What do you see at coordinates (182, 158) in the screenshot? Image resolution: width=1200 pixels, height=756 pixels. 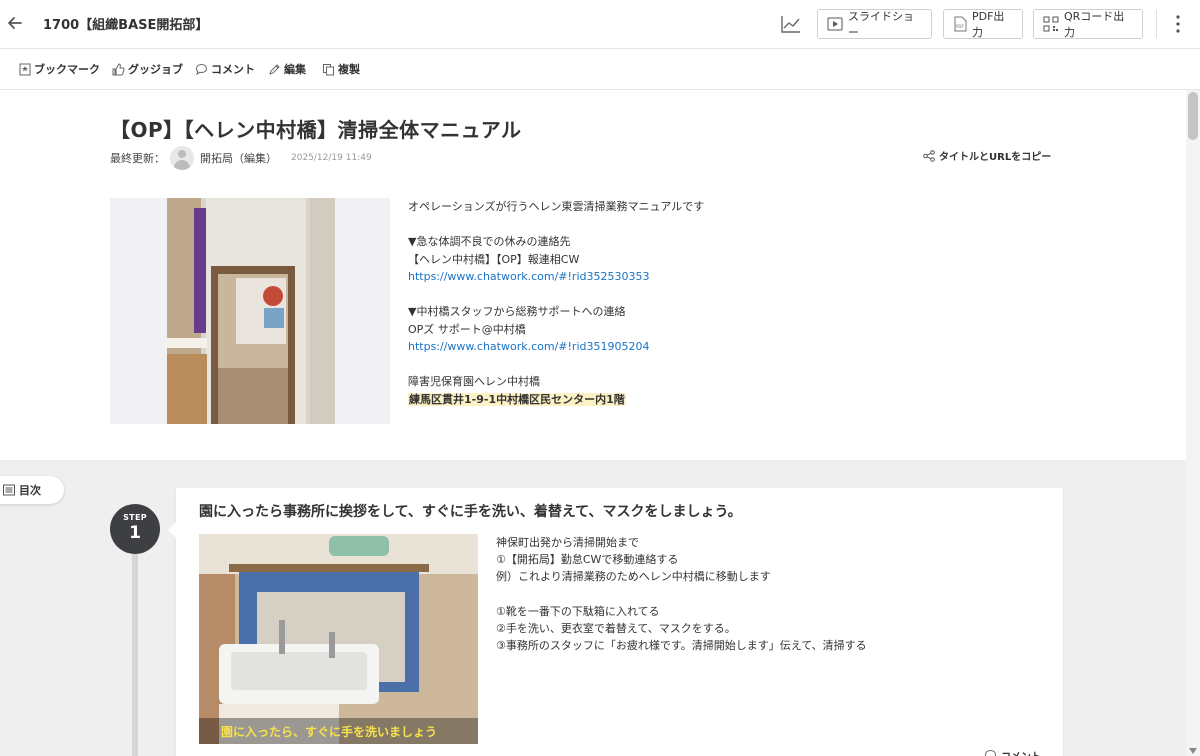 I see `avatar` at bounding box center [182, 158].